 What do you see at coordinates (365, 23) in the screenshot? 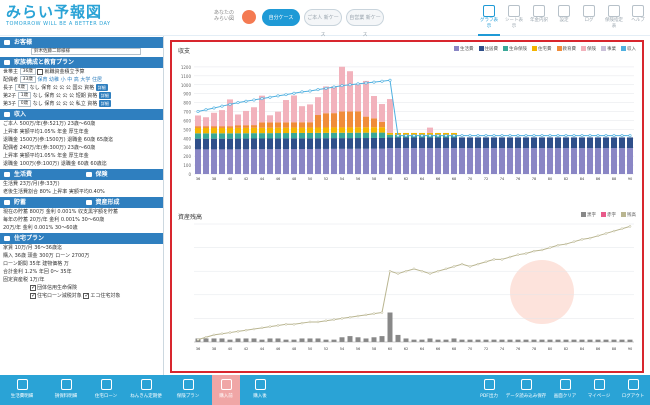
I see `case-self-employed-button: 自営業 新ケース` at bounding box center [365, 23].